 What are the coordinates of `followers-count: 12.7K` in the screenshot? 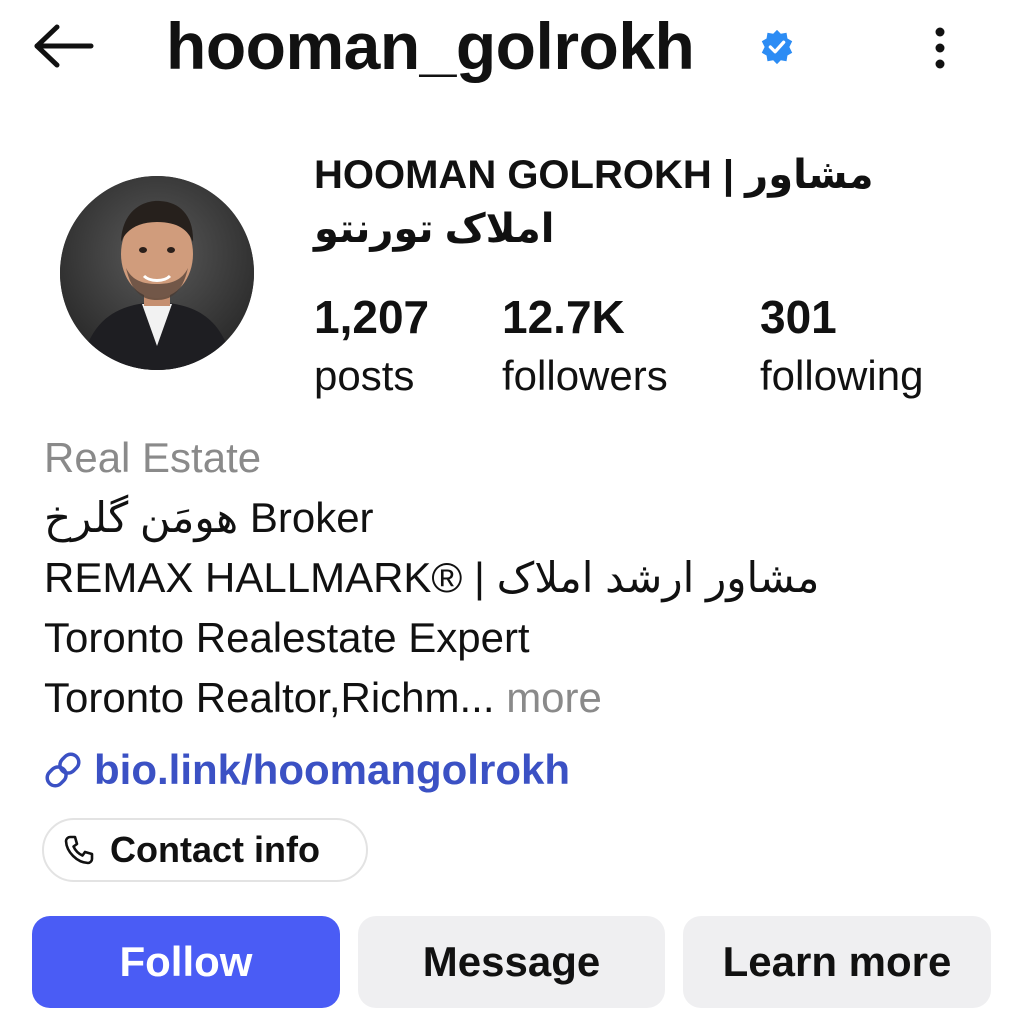 It's located at (563, 317).